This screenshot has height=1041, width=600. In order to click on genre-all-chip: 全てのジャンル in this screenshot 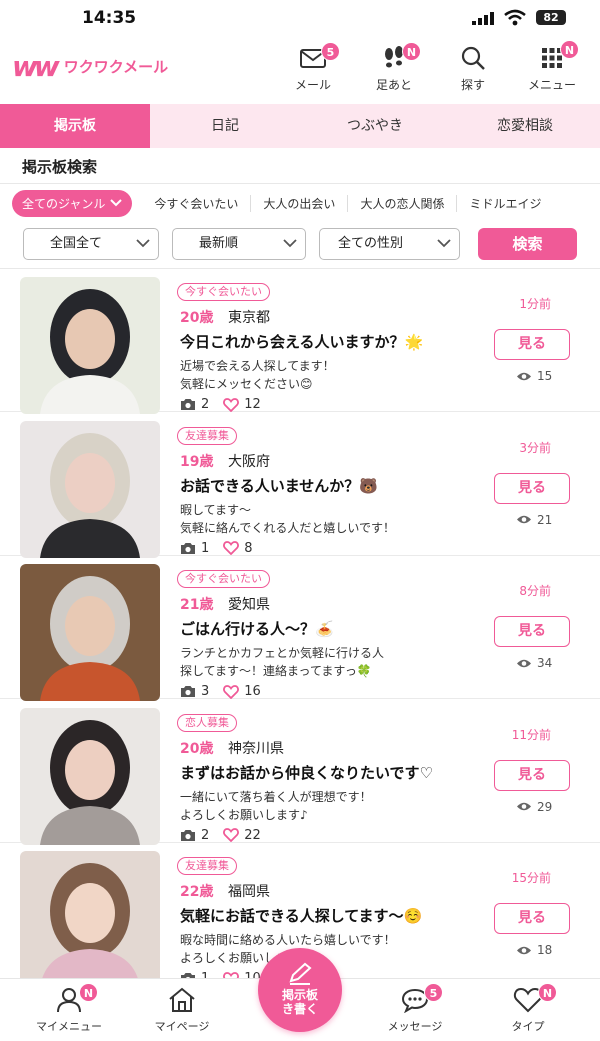, I will do `click(72, 203)`.